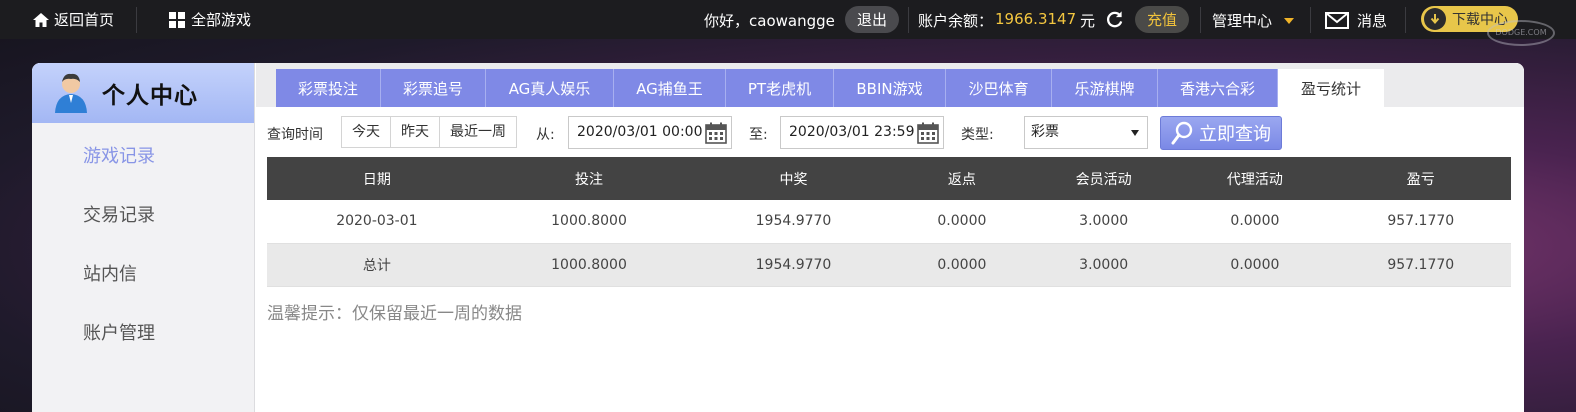 The image size is (1576, 412). Describe the element at coordinates (84, 20) in the screenshot. I see `home-link-label: 返回首页` at that location.